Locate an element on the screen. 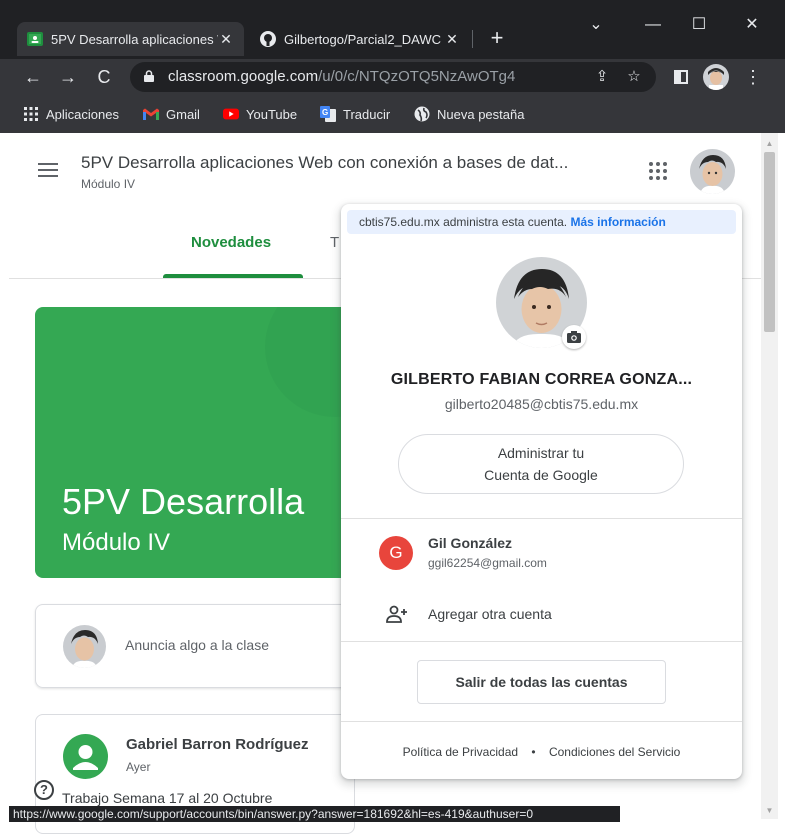 The image size is (785, 834). tab-github: Gilbertogo/Parcial2_DAWC ✕ is located at coordinates (360, 39).